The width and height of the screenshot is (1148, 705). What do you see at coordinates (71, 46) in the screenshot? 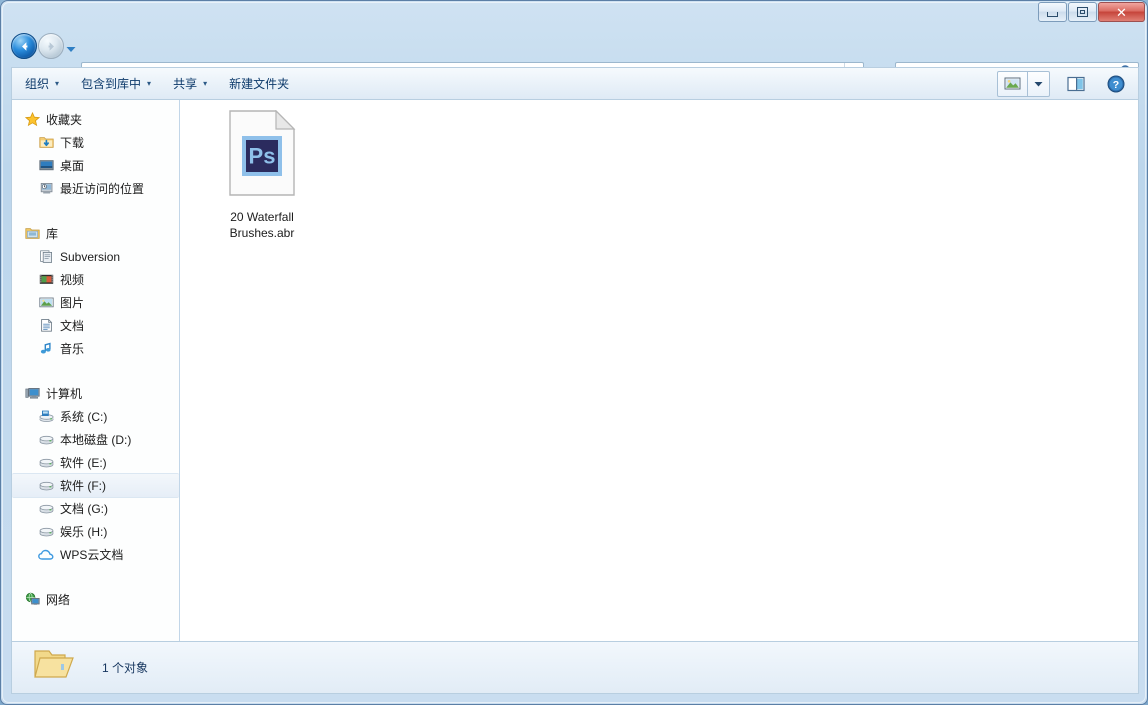
I see `history-dropdown-button` at bounding box center [71, 46].